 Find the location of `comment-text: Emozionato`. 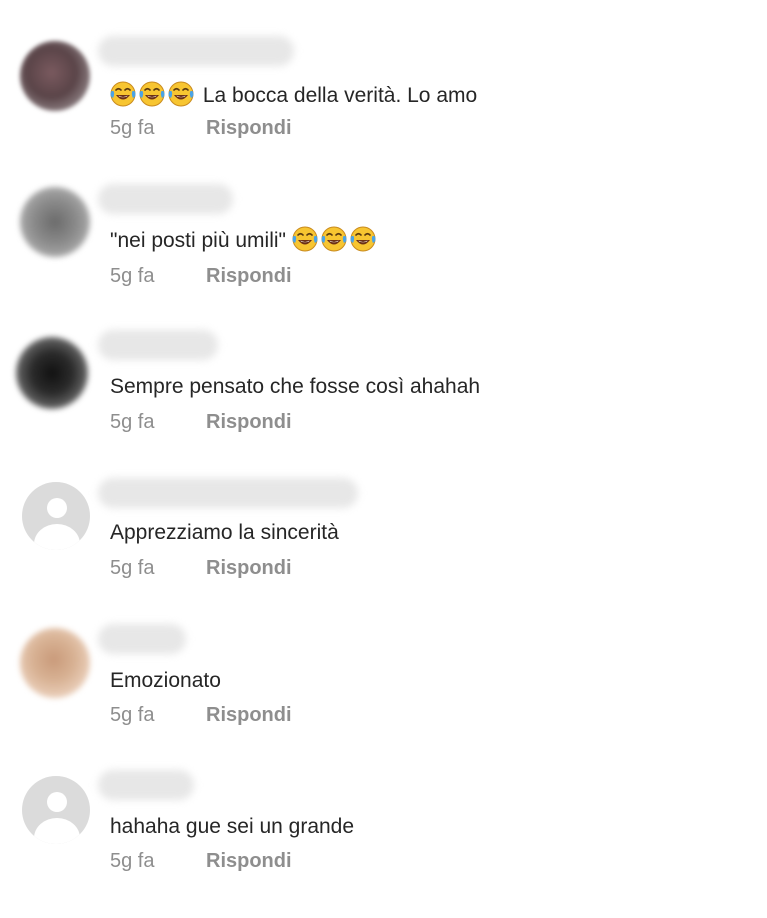

comment-text: Emozionato is located at coordinates (165, 681).